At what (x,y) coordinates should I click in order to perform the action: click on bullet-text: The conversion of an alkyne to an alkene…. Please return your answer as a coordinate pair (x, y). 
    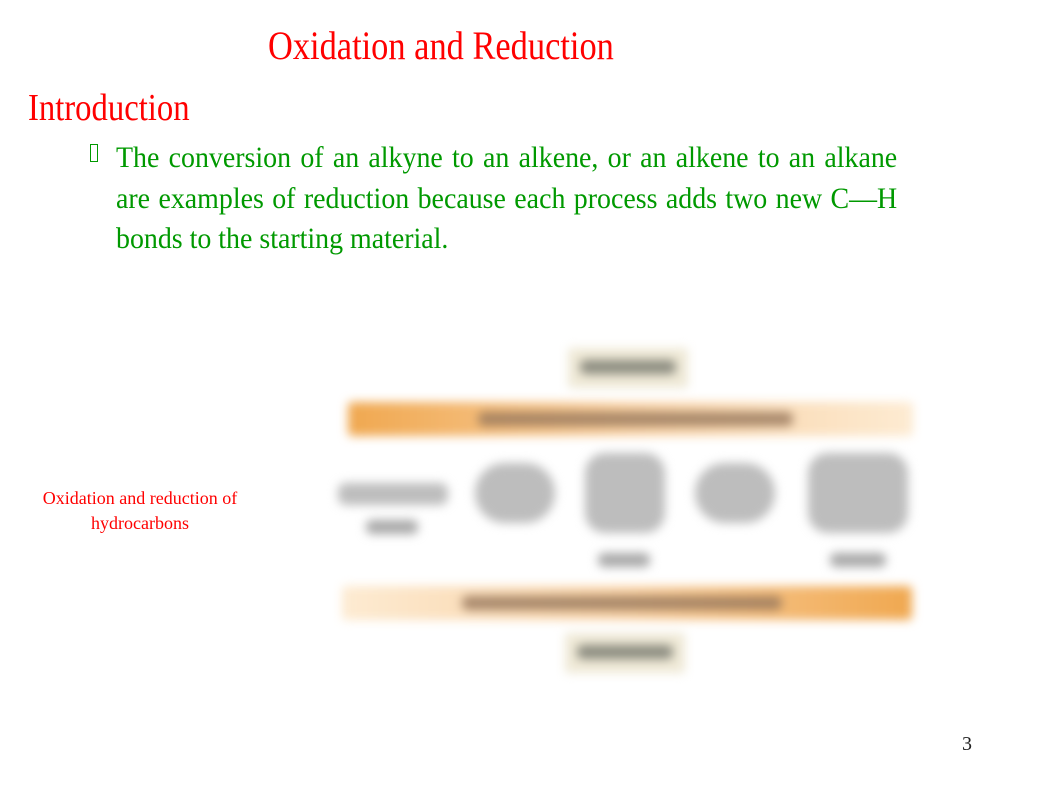
    Looking at the image, I should click on (507, 198).